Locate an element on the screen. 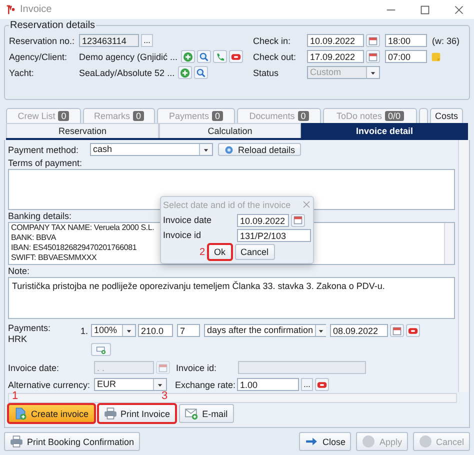 The width and height of the screenshot is (474, 455). invoice-id-field: 131/P2/103 is located at coordinates (274, 235).